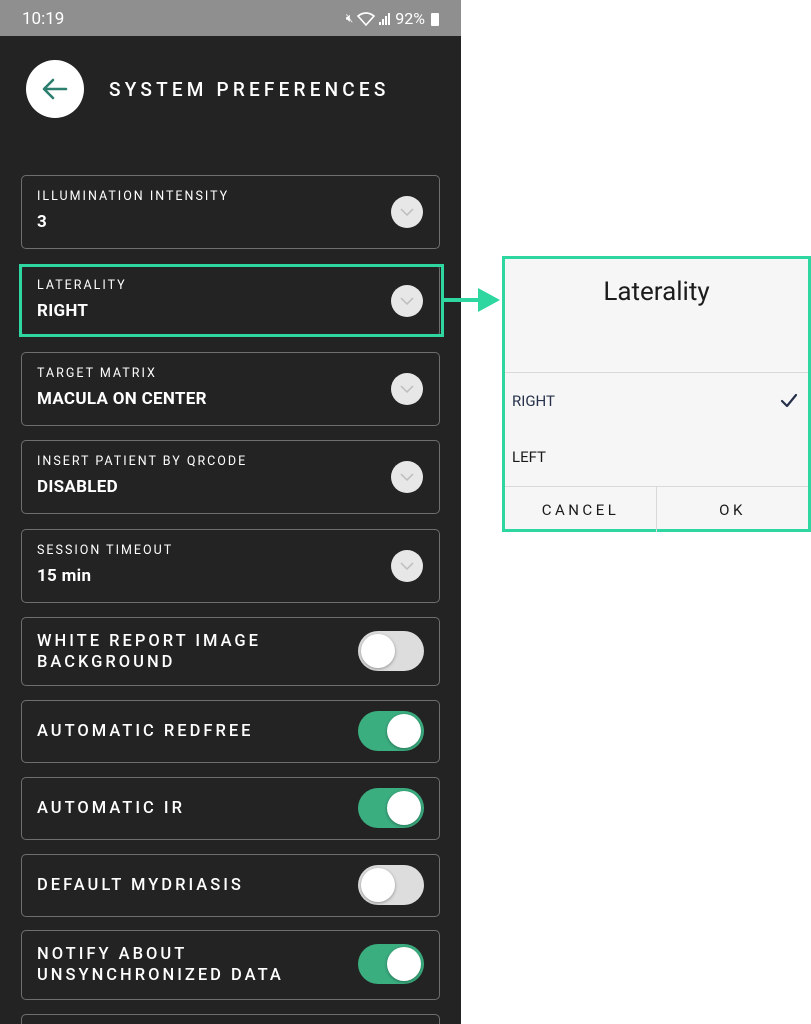  I want to click on next-setting-card, so click(230, 1019).